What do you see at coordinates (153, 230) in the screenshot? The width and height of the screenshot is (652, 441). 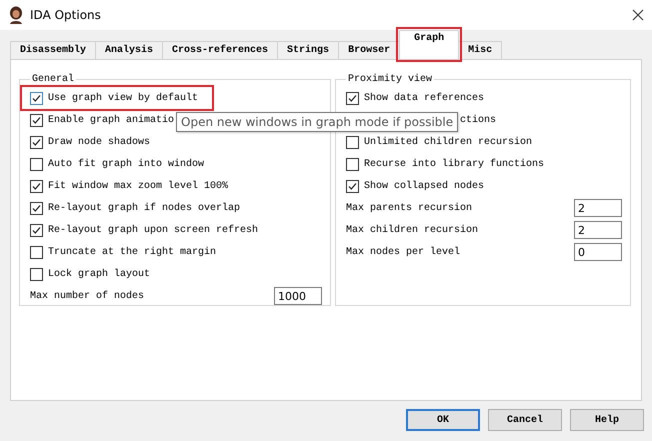 I see `option-label: Re-layout graph upon screen refresh` at bounding box center [153, 230].